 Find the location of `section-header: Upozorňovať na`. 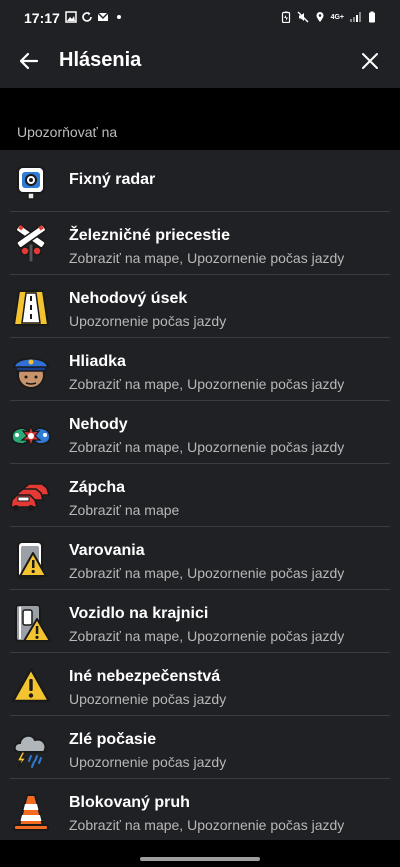

section-header: Upozorňovať na is located at coordinates (200, 134).